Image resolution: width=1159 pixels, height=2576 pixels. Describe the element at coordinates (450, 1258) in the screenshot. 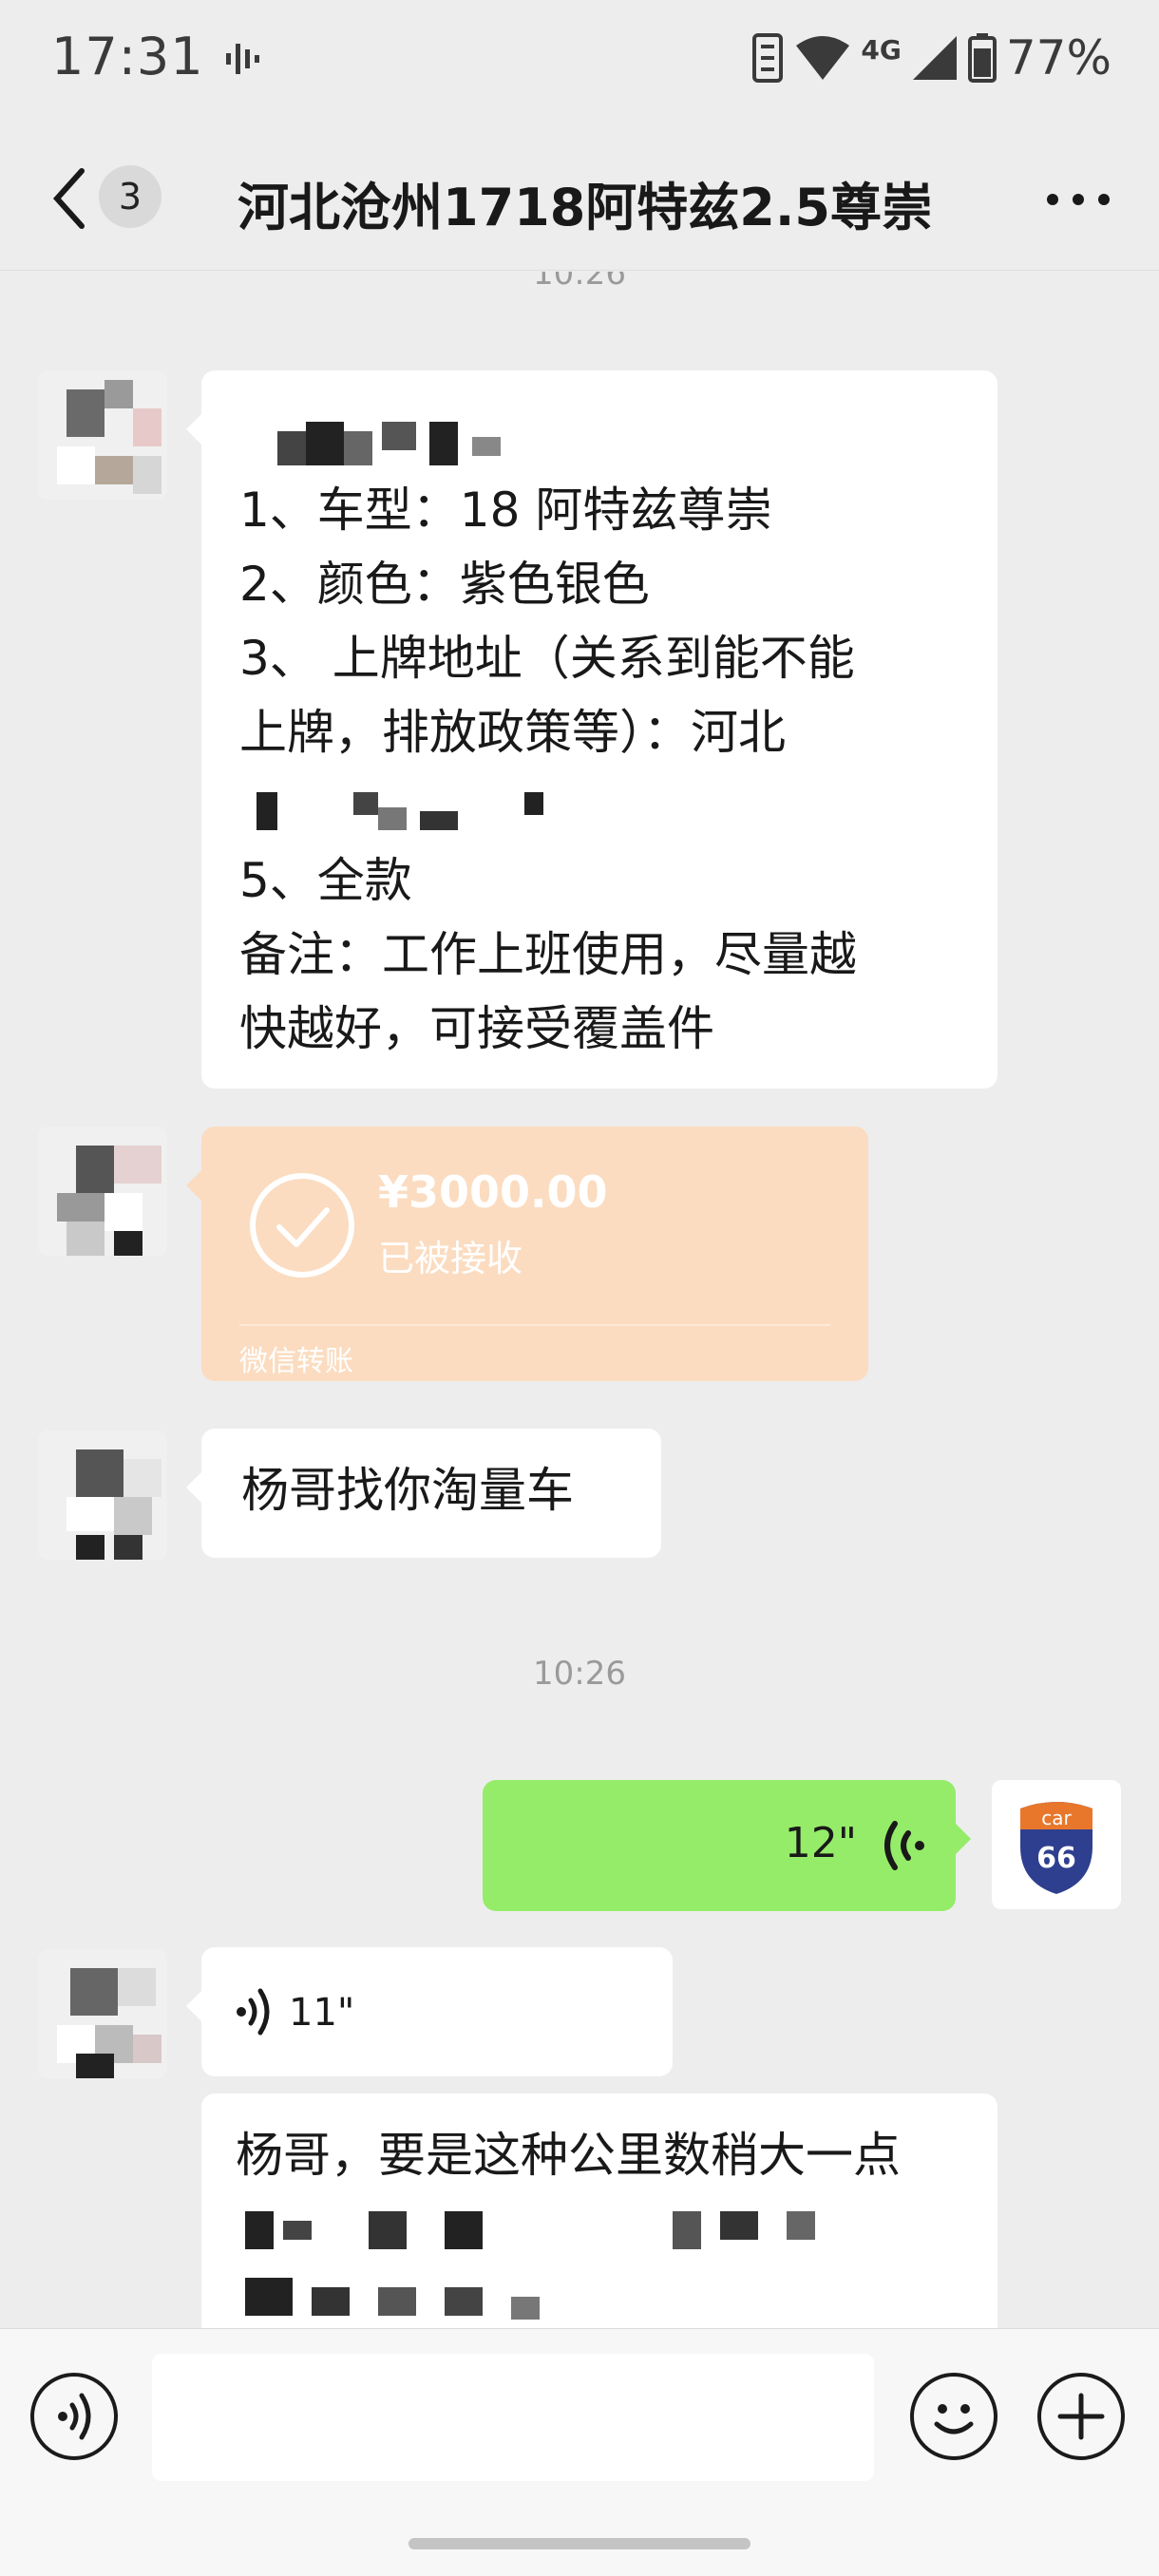

I see `transfer-status: 已被接收` at that location.